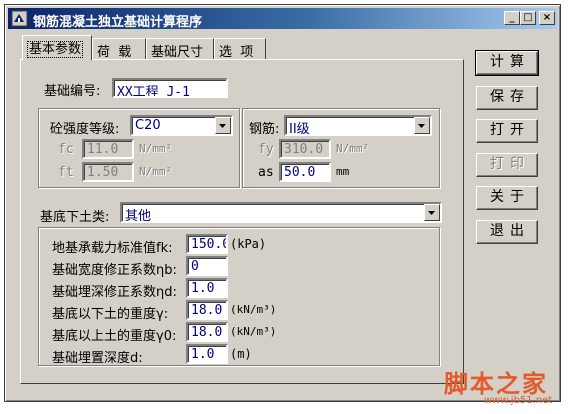  I want to click on title-bar: 钢筋混凝土独立基础计算程序 _ □ ×, so click(282, 19).